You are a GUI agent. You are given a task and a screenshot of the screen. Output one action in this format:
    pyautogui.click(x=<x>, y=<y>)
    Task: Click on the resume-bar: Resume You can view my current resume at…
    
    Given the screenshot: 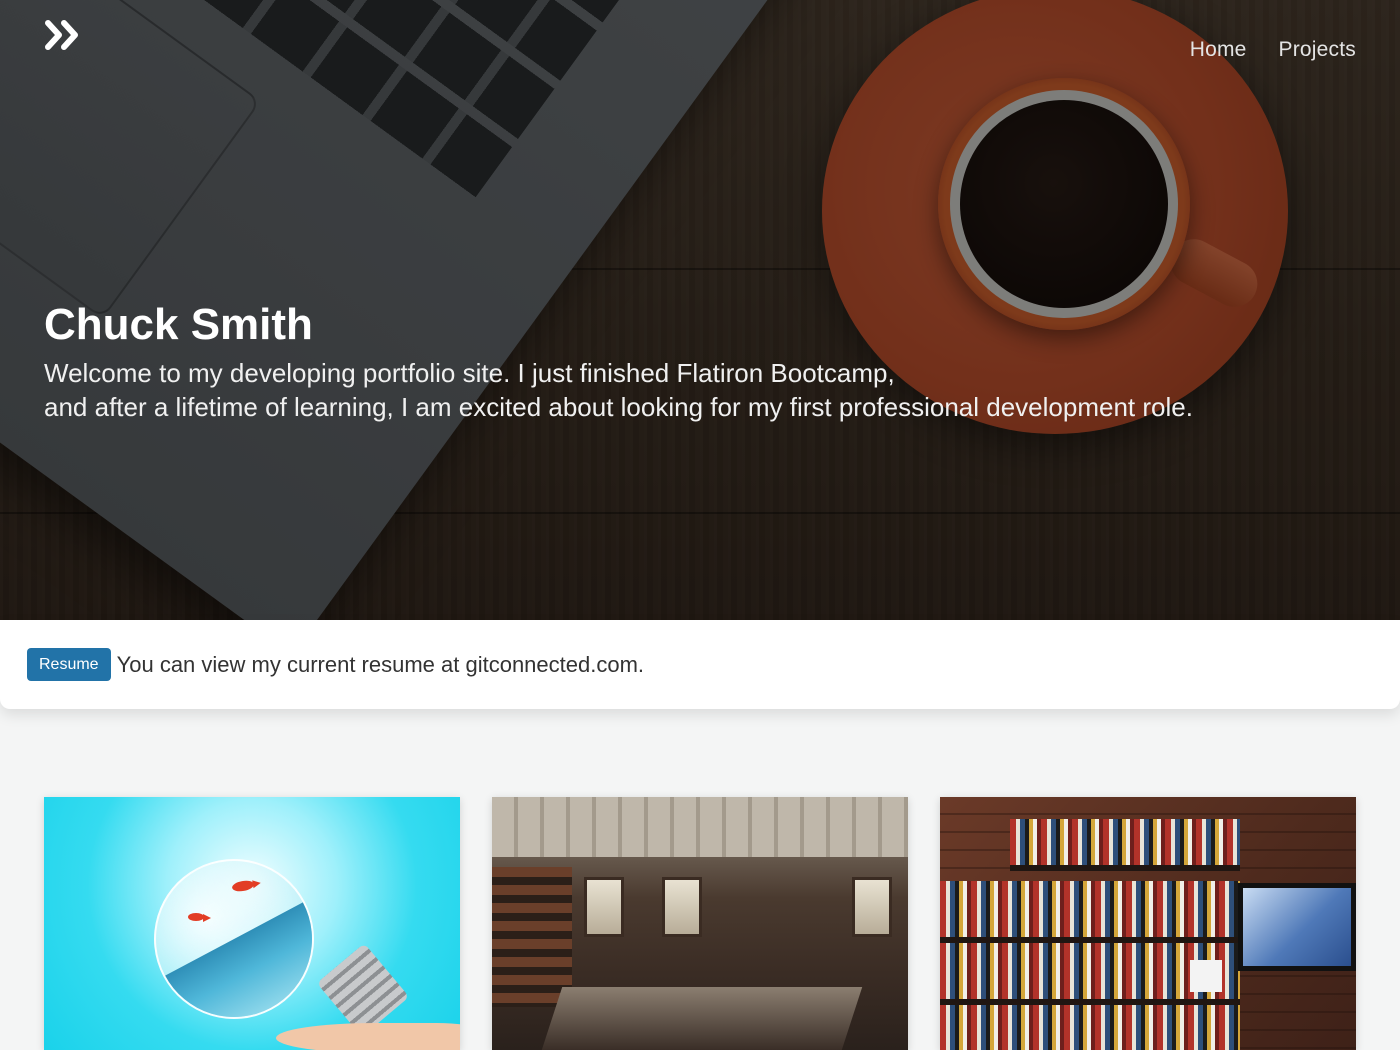 What is the action you would take?
    pyautogui.click(x=700, y=664)
    